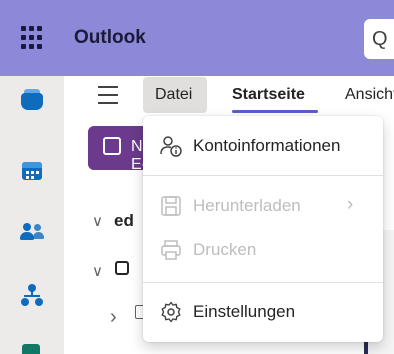  I want to click on tab-startseite: Startseite, so click(268, 95).